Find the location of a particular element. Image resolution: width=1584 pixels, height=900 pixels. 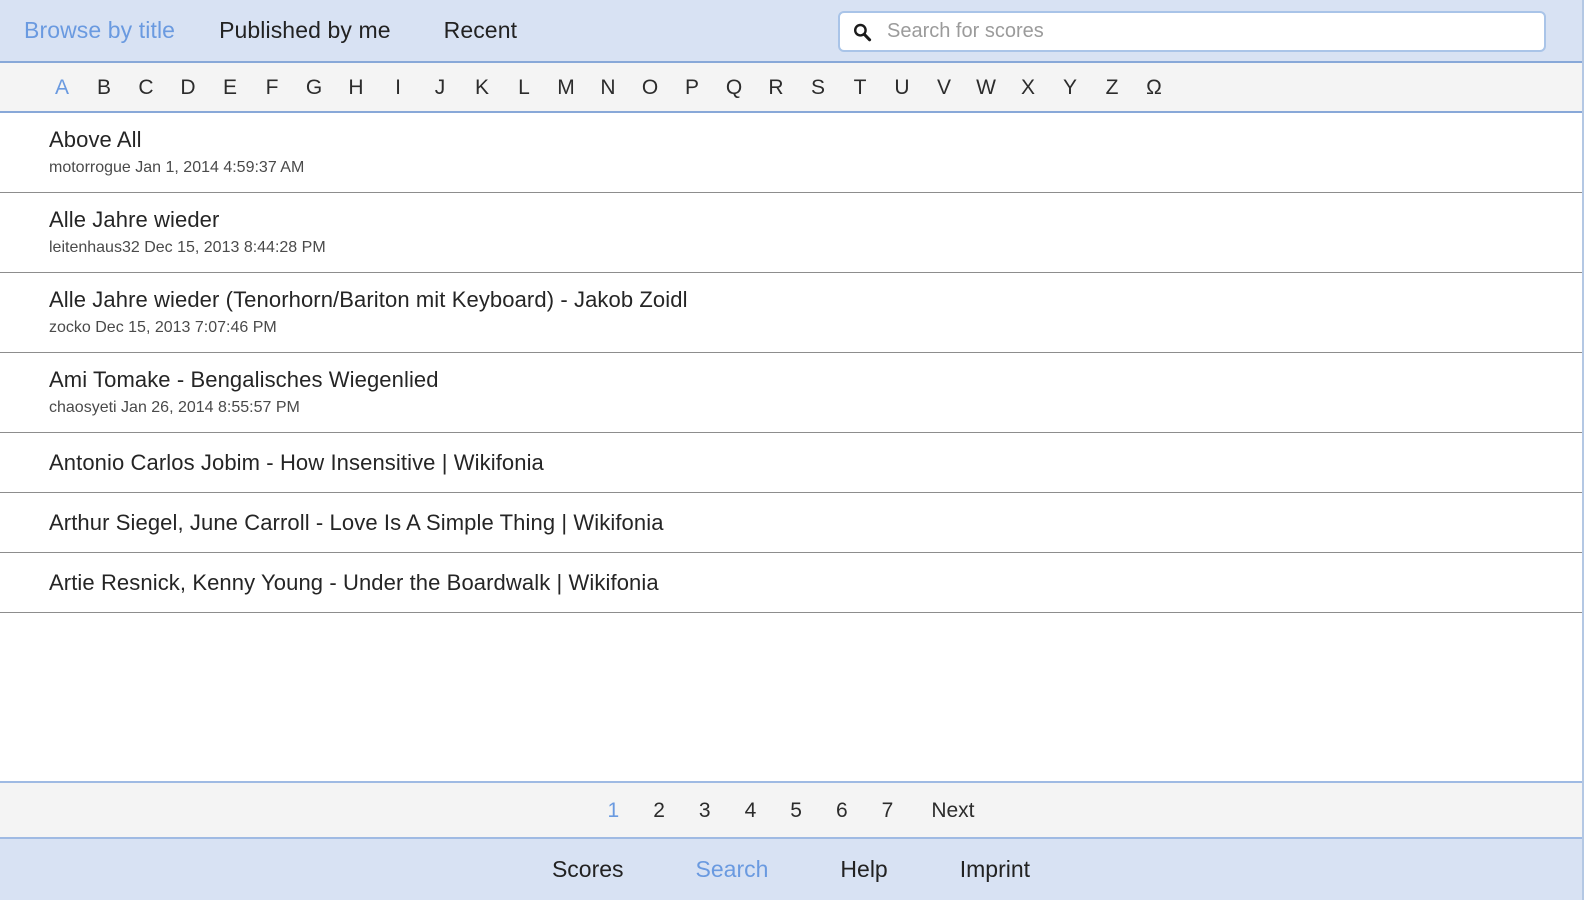

footer-link-scores: Scores is located at coordinates (588, 869).